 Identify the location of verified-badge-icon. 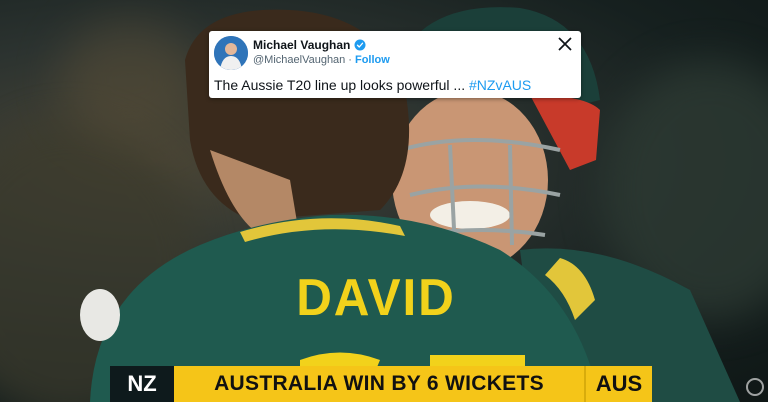
(360, 45).